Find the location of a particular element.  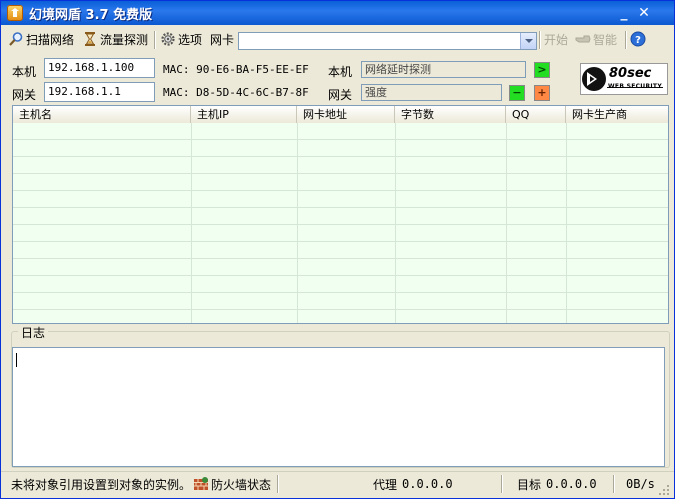

strength-field: 强度 is located at coordinates (431, 92).